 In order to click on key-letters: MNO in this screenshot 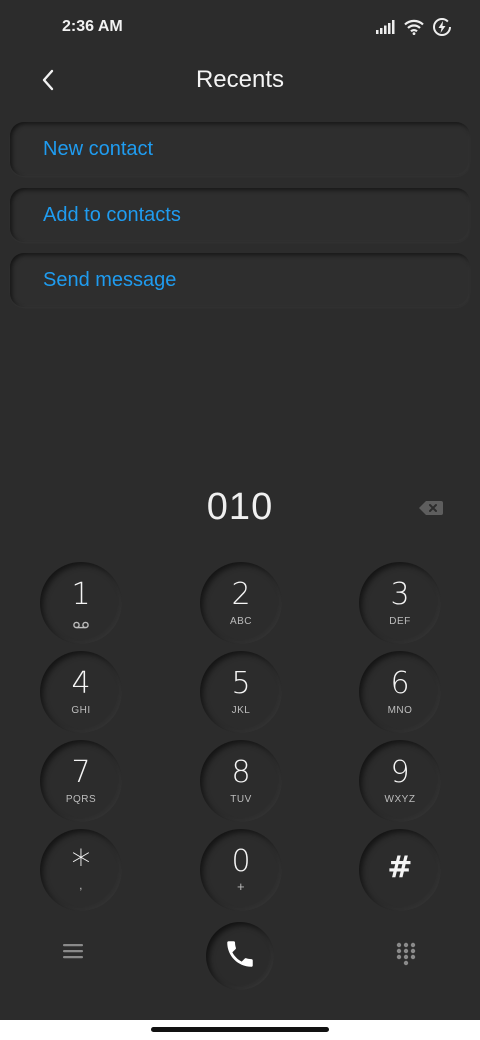, I will do `click(400, 710)`.